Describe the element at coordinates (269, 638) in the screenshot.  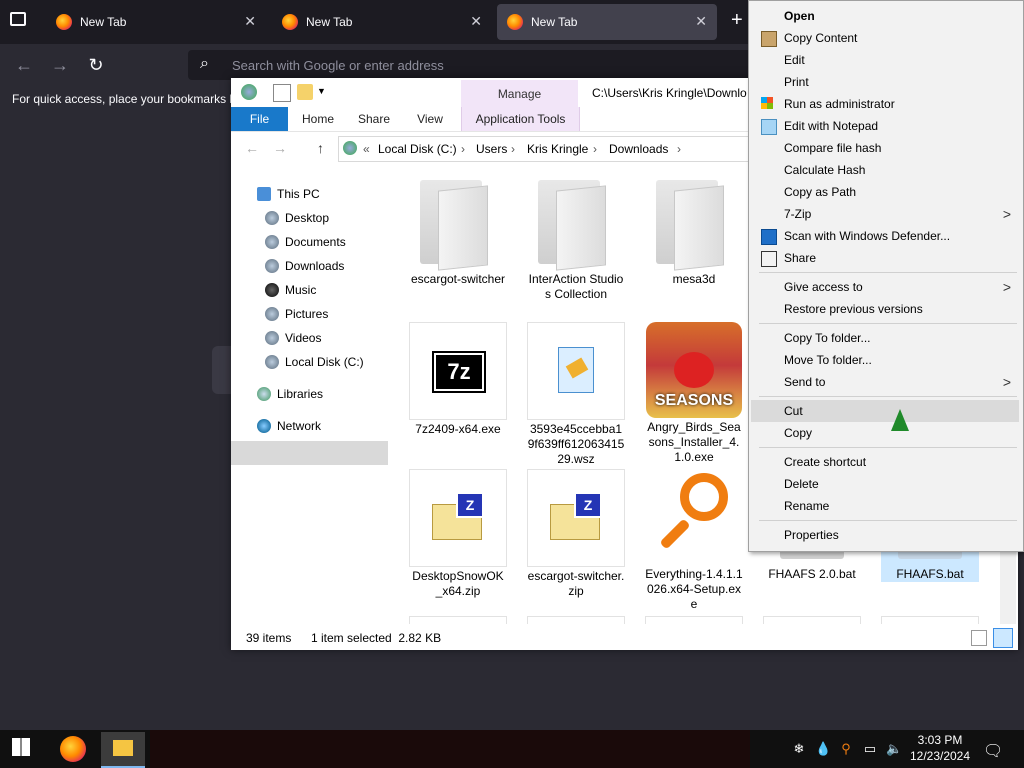
I see `item-count: 39 items` at that location.